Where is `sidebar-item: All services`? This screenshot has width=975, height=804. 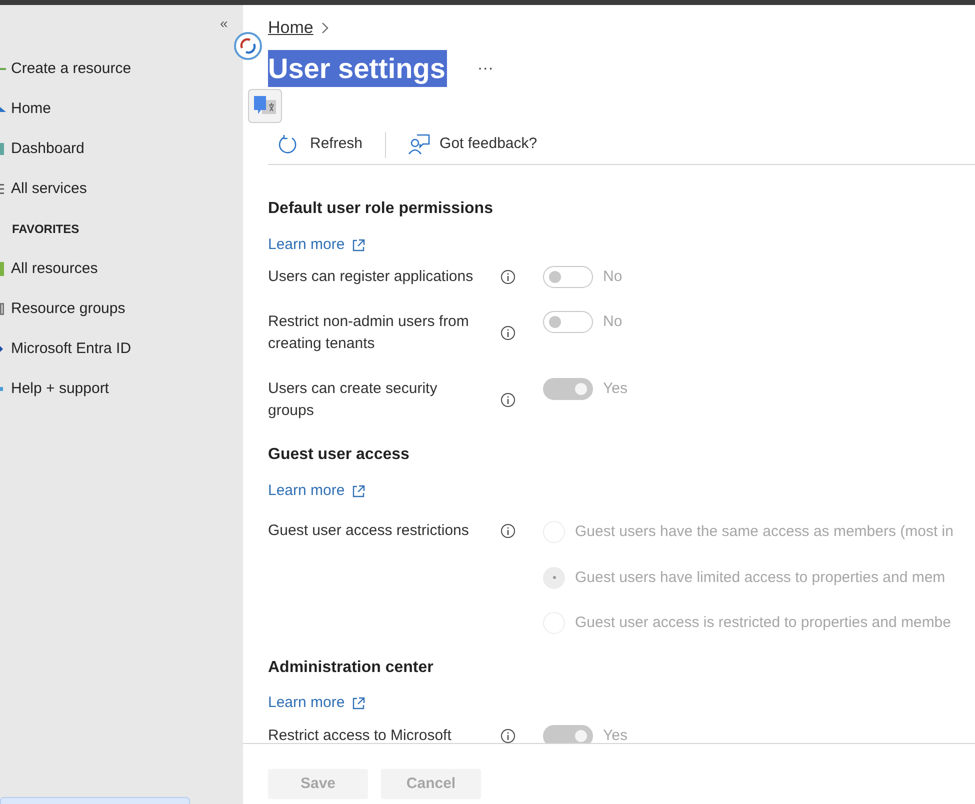
sidebar-item: All services is located at coordinates (49, 189).